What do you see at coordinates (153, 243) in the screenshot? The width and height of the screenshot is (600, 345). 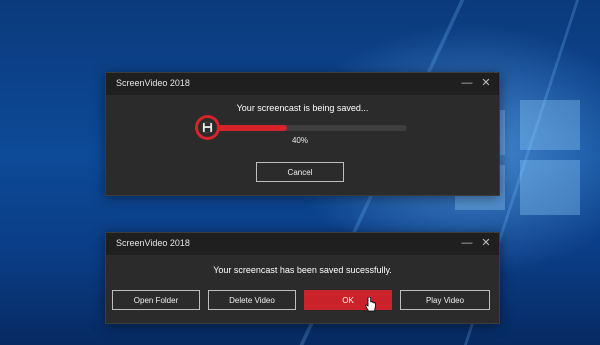 I see `saved-dialog-title: ScreenVideo 2018` at bounding box center [153, 243].